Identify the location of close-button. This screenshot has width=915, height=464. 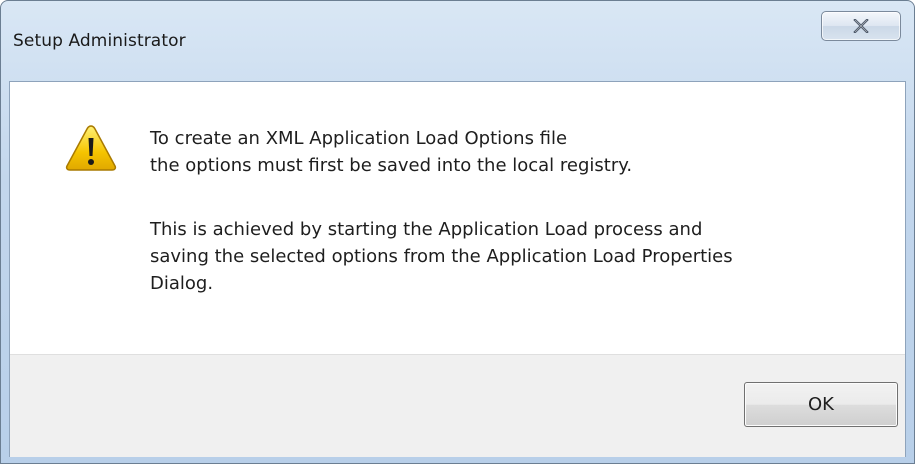
(861, 26).